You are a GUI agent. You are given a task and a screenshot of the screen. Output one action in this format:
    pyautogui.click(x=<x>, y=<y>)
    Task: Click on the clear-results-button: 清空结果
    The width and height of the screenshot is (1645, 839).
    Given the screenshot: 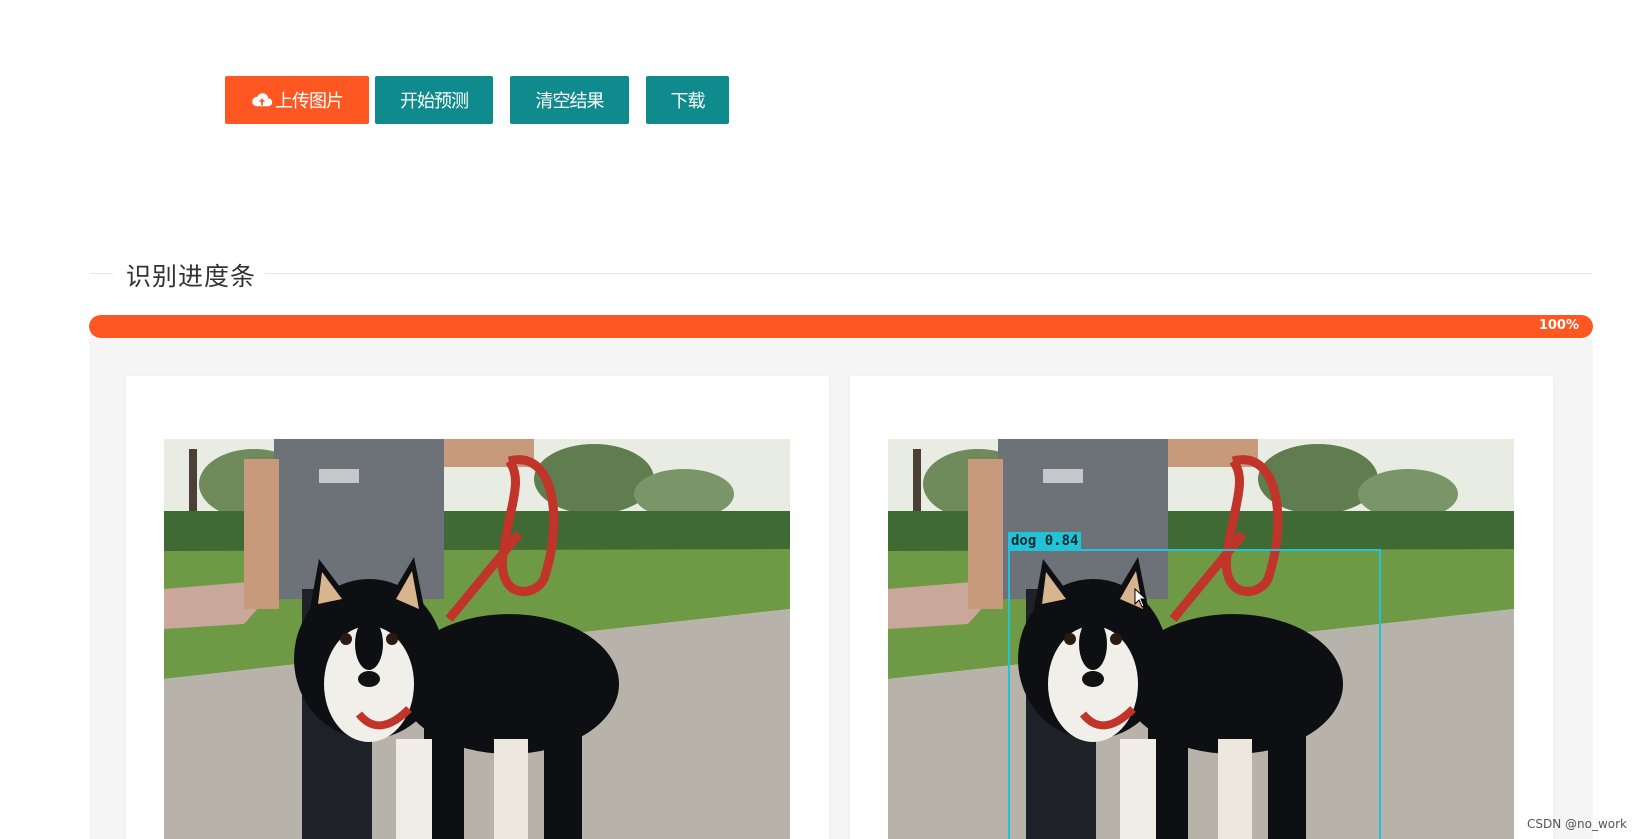 What is the action you would take?
    pyautogui.click(x=569, y=100)
    